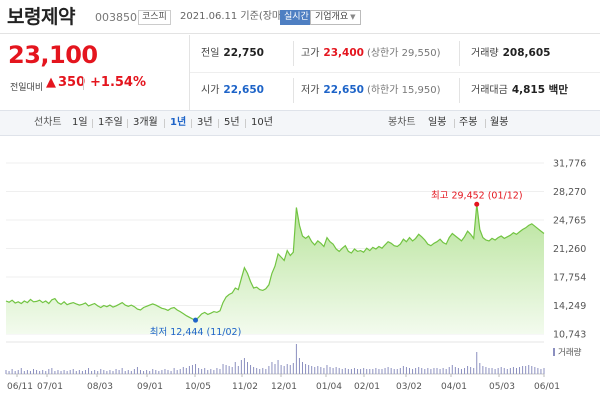  Describe the element at coordinates (569, 278) in the screenshot. I see `y-tick-label: 17,754` at that location.